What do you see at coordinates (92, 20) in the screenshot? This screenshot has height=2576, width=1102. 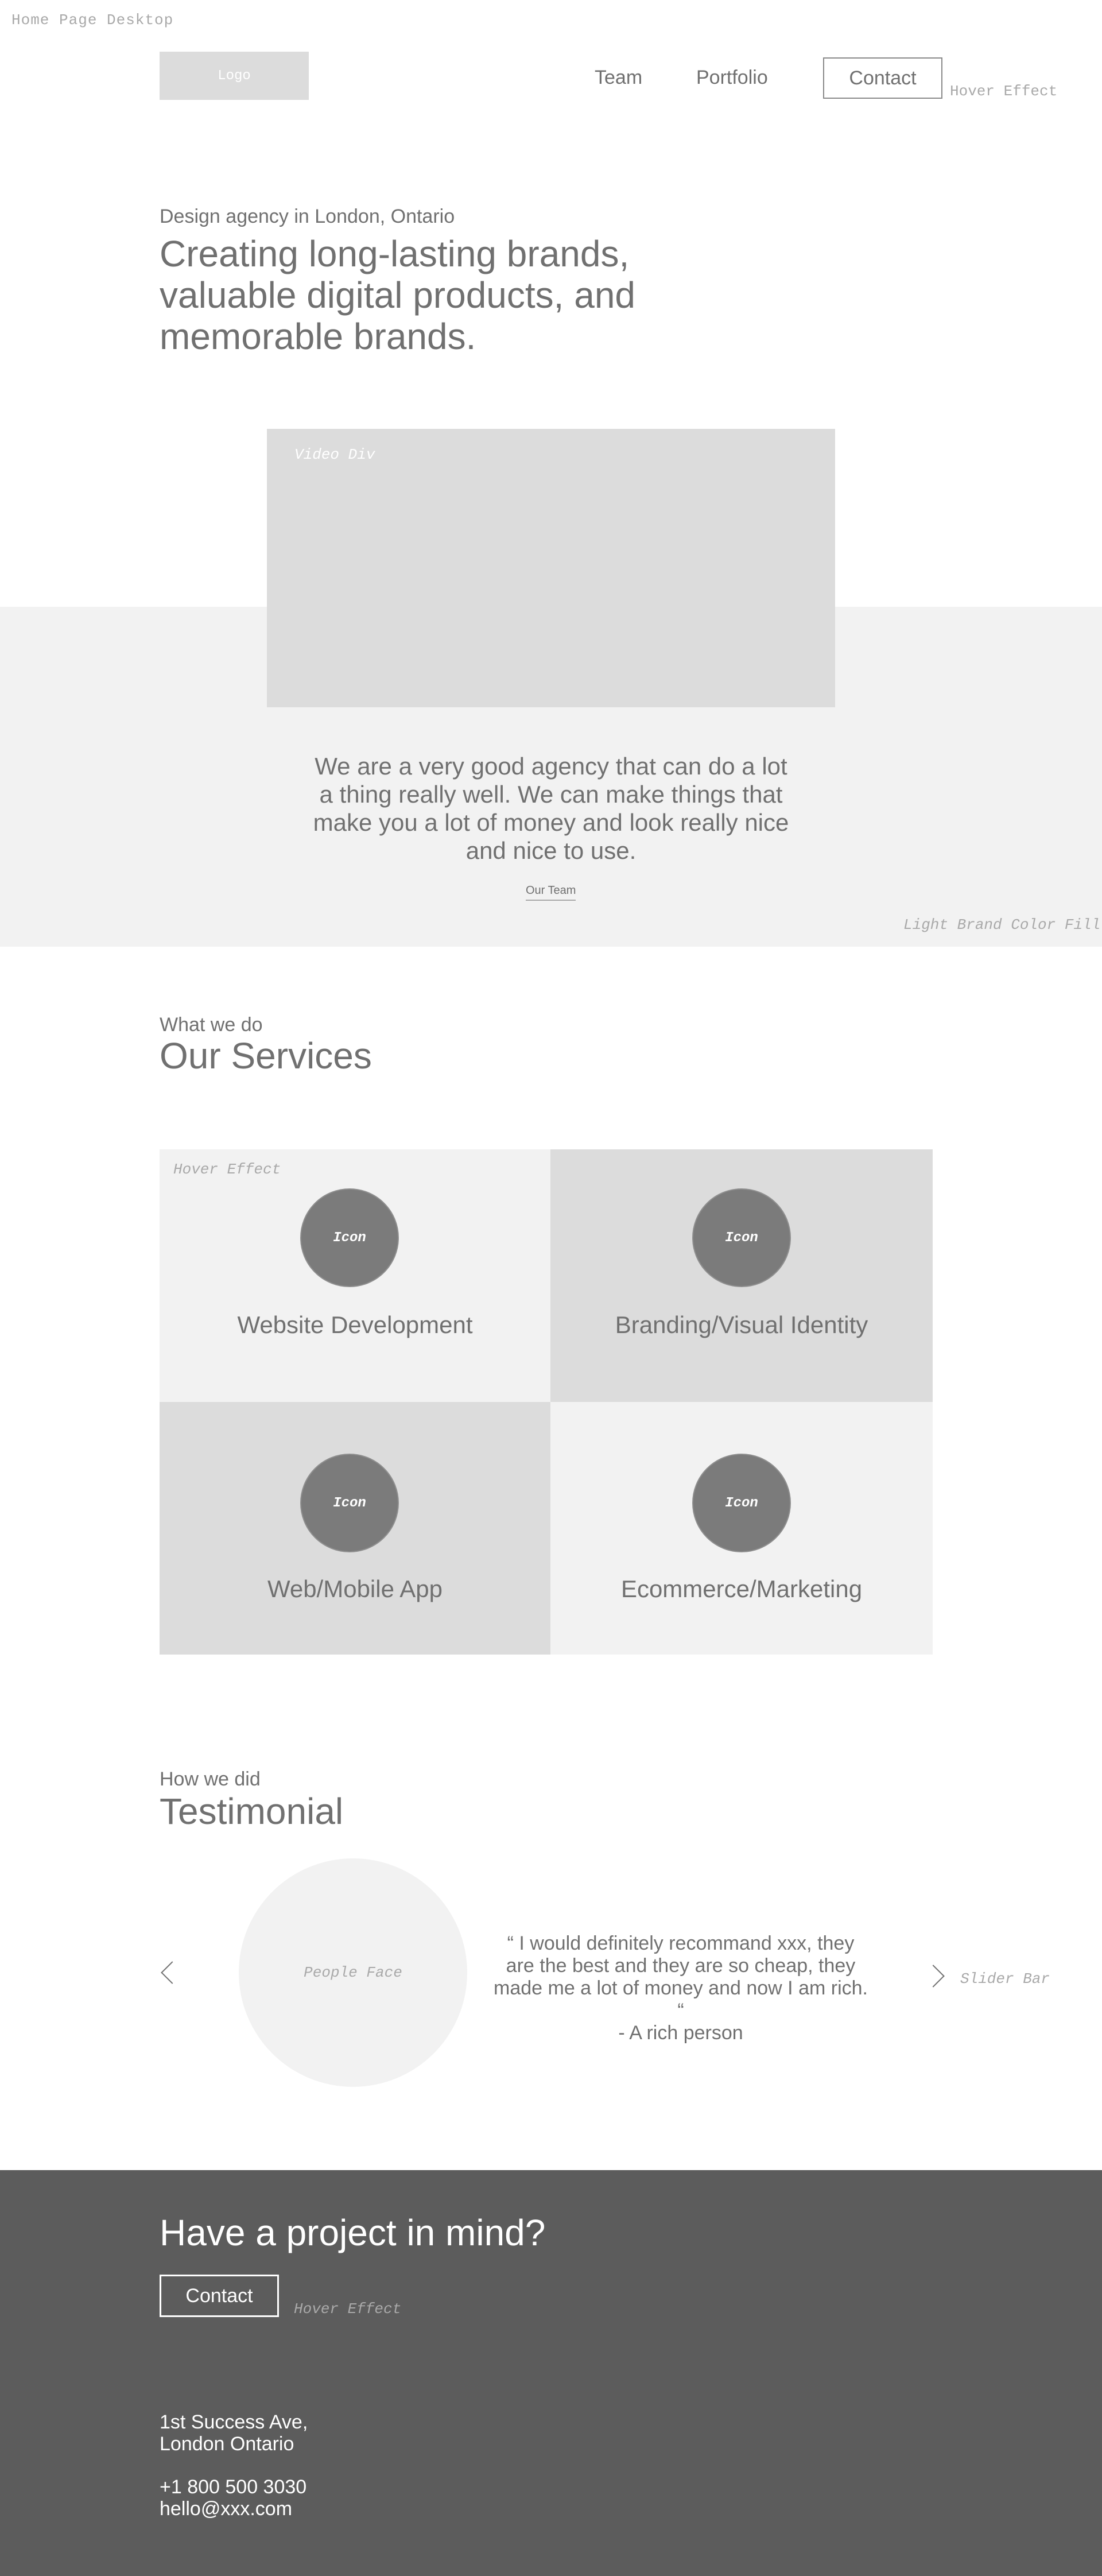 I see `page-label: Home Page Desktop` at bounding box center [92, 20].